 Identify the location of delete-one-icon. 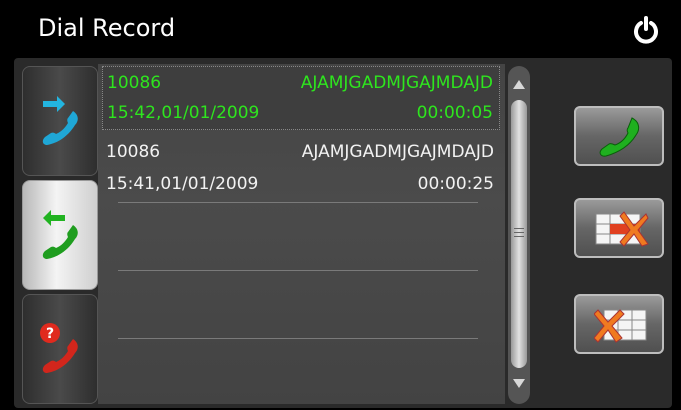
(622, 229).